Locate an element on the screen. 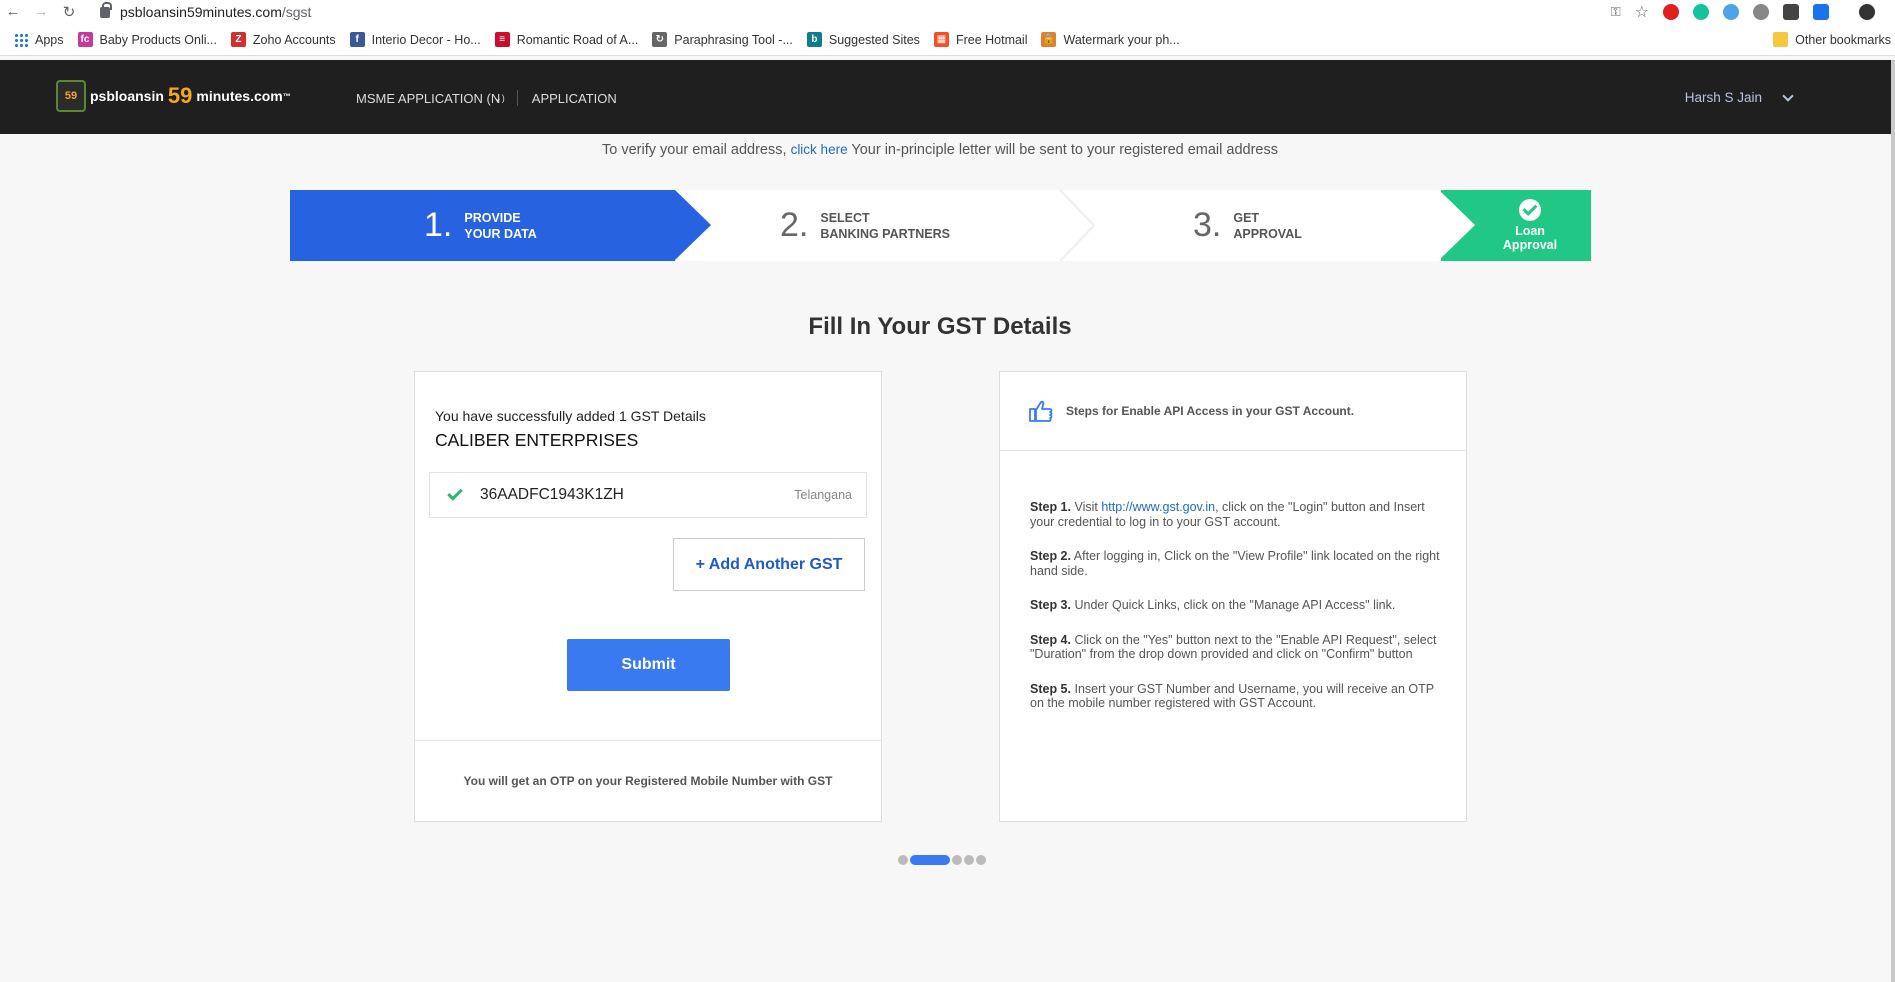 The image size is (1895, 982). submit-button: Submit is located at coordinates (648, 665).